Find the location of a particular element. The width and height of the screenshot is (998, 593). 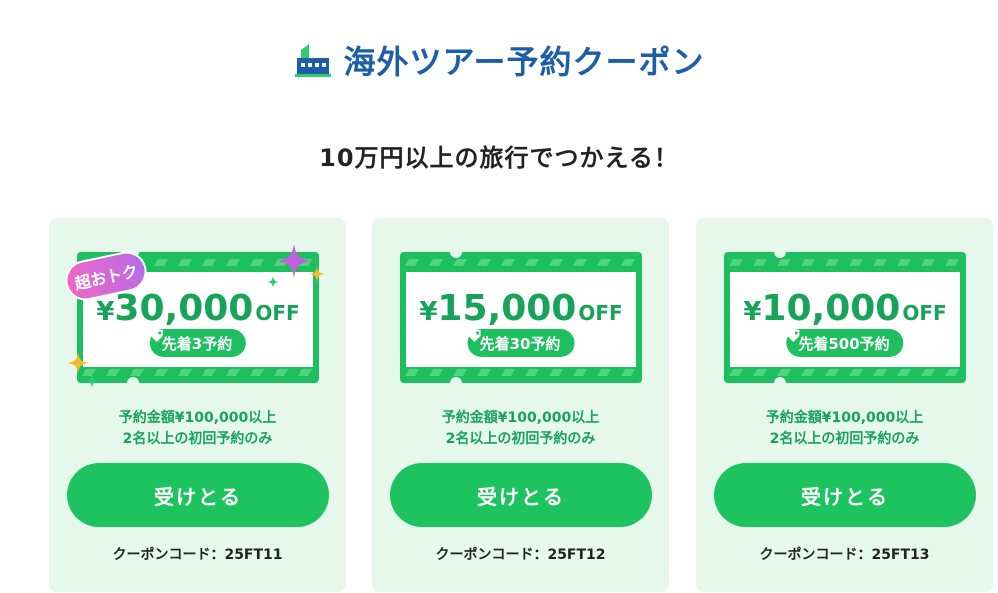

coupon-ticket: ¥30,000 OFF 先着3予約 超おトク is located at coordinates (194, 316).